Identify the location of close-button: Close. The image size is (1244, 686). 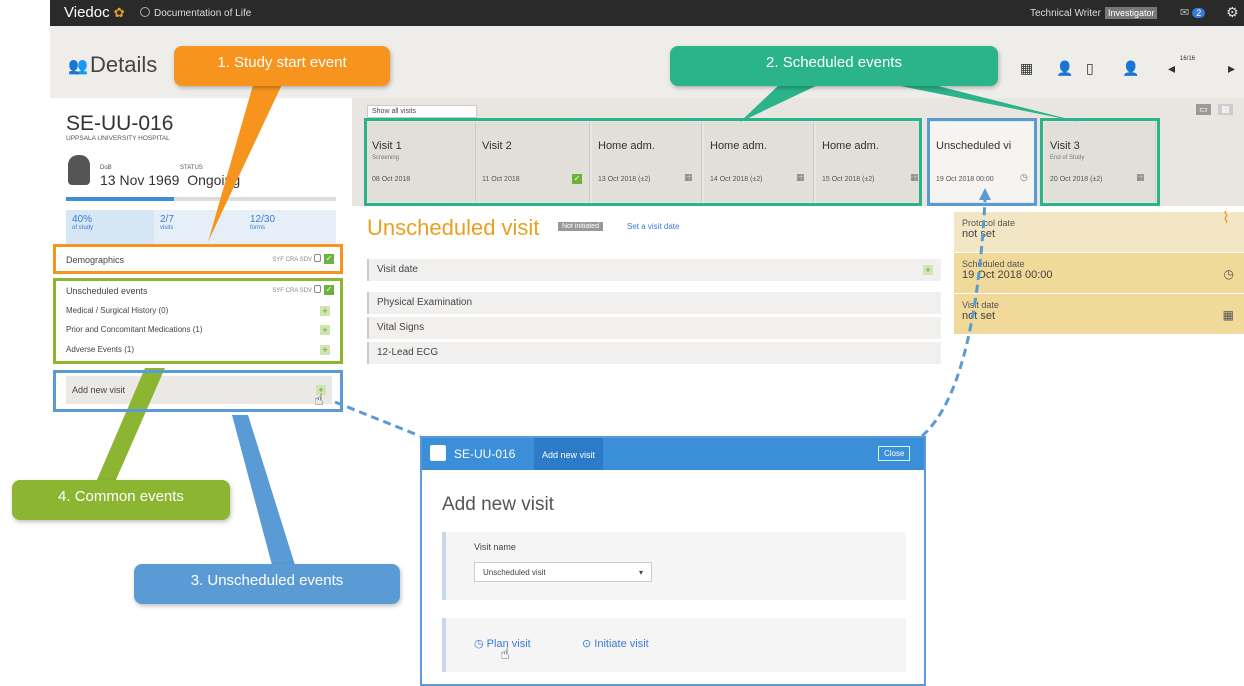
(894, 453).